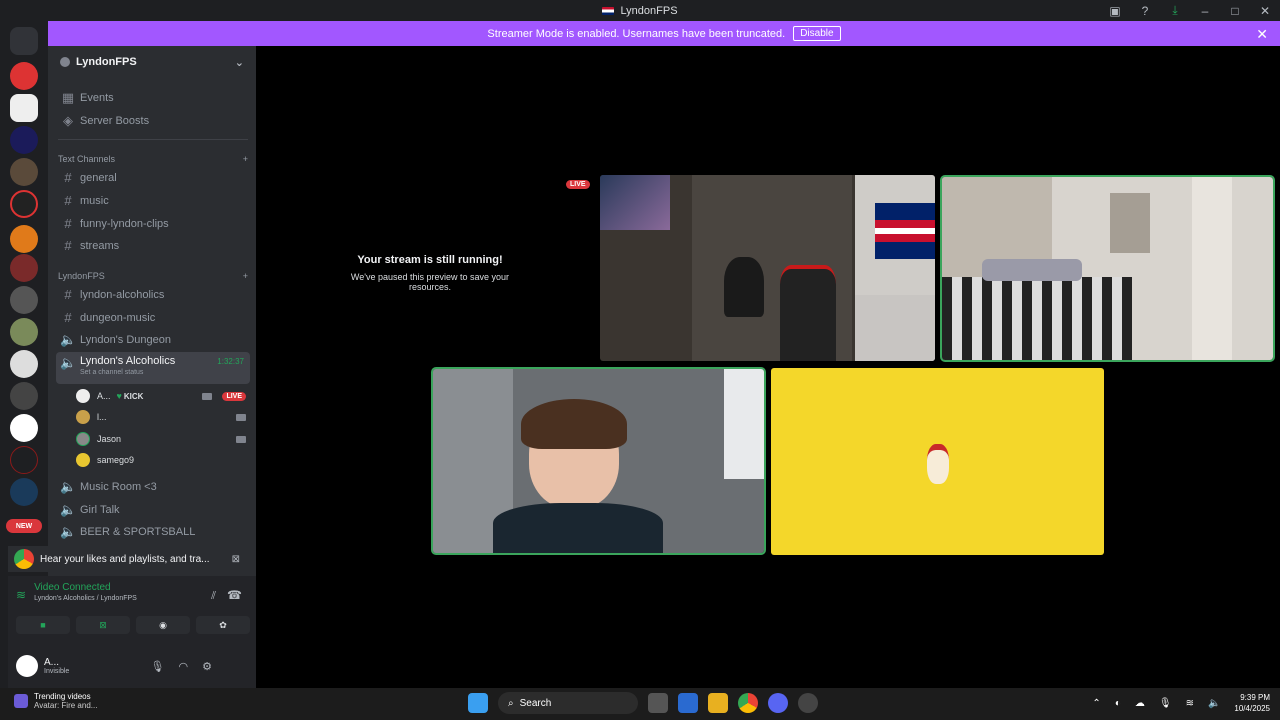 This screenshot has width=1280, height=720. I want to click on taskbar-search: ⌕ Search, so click(568, 703).